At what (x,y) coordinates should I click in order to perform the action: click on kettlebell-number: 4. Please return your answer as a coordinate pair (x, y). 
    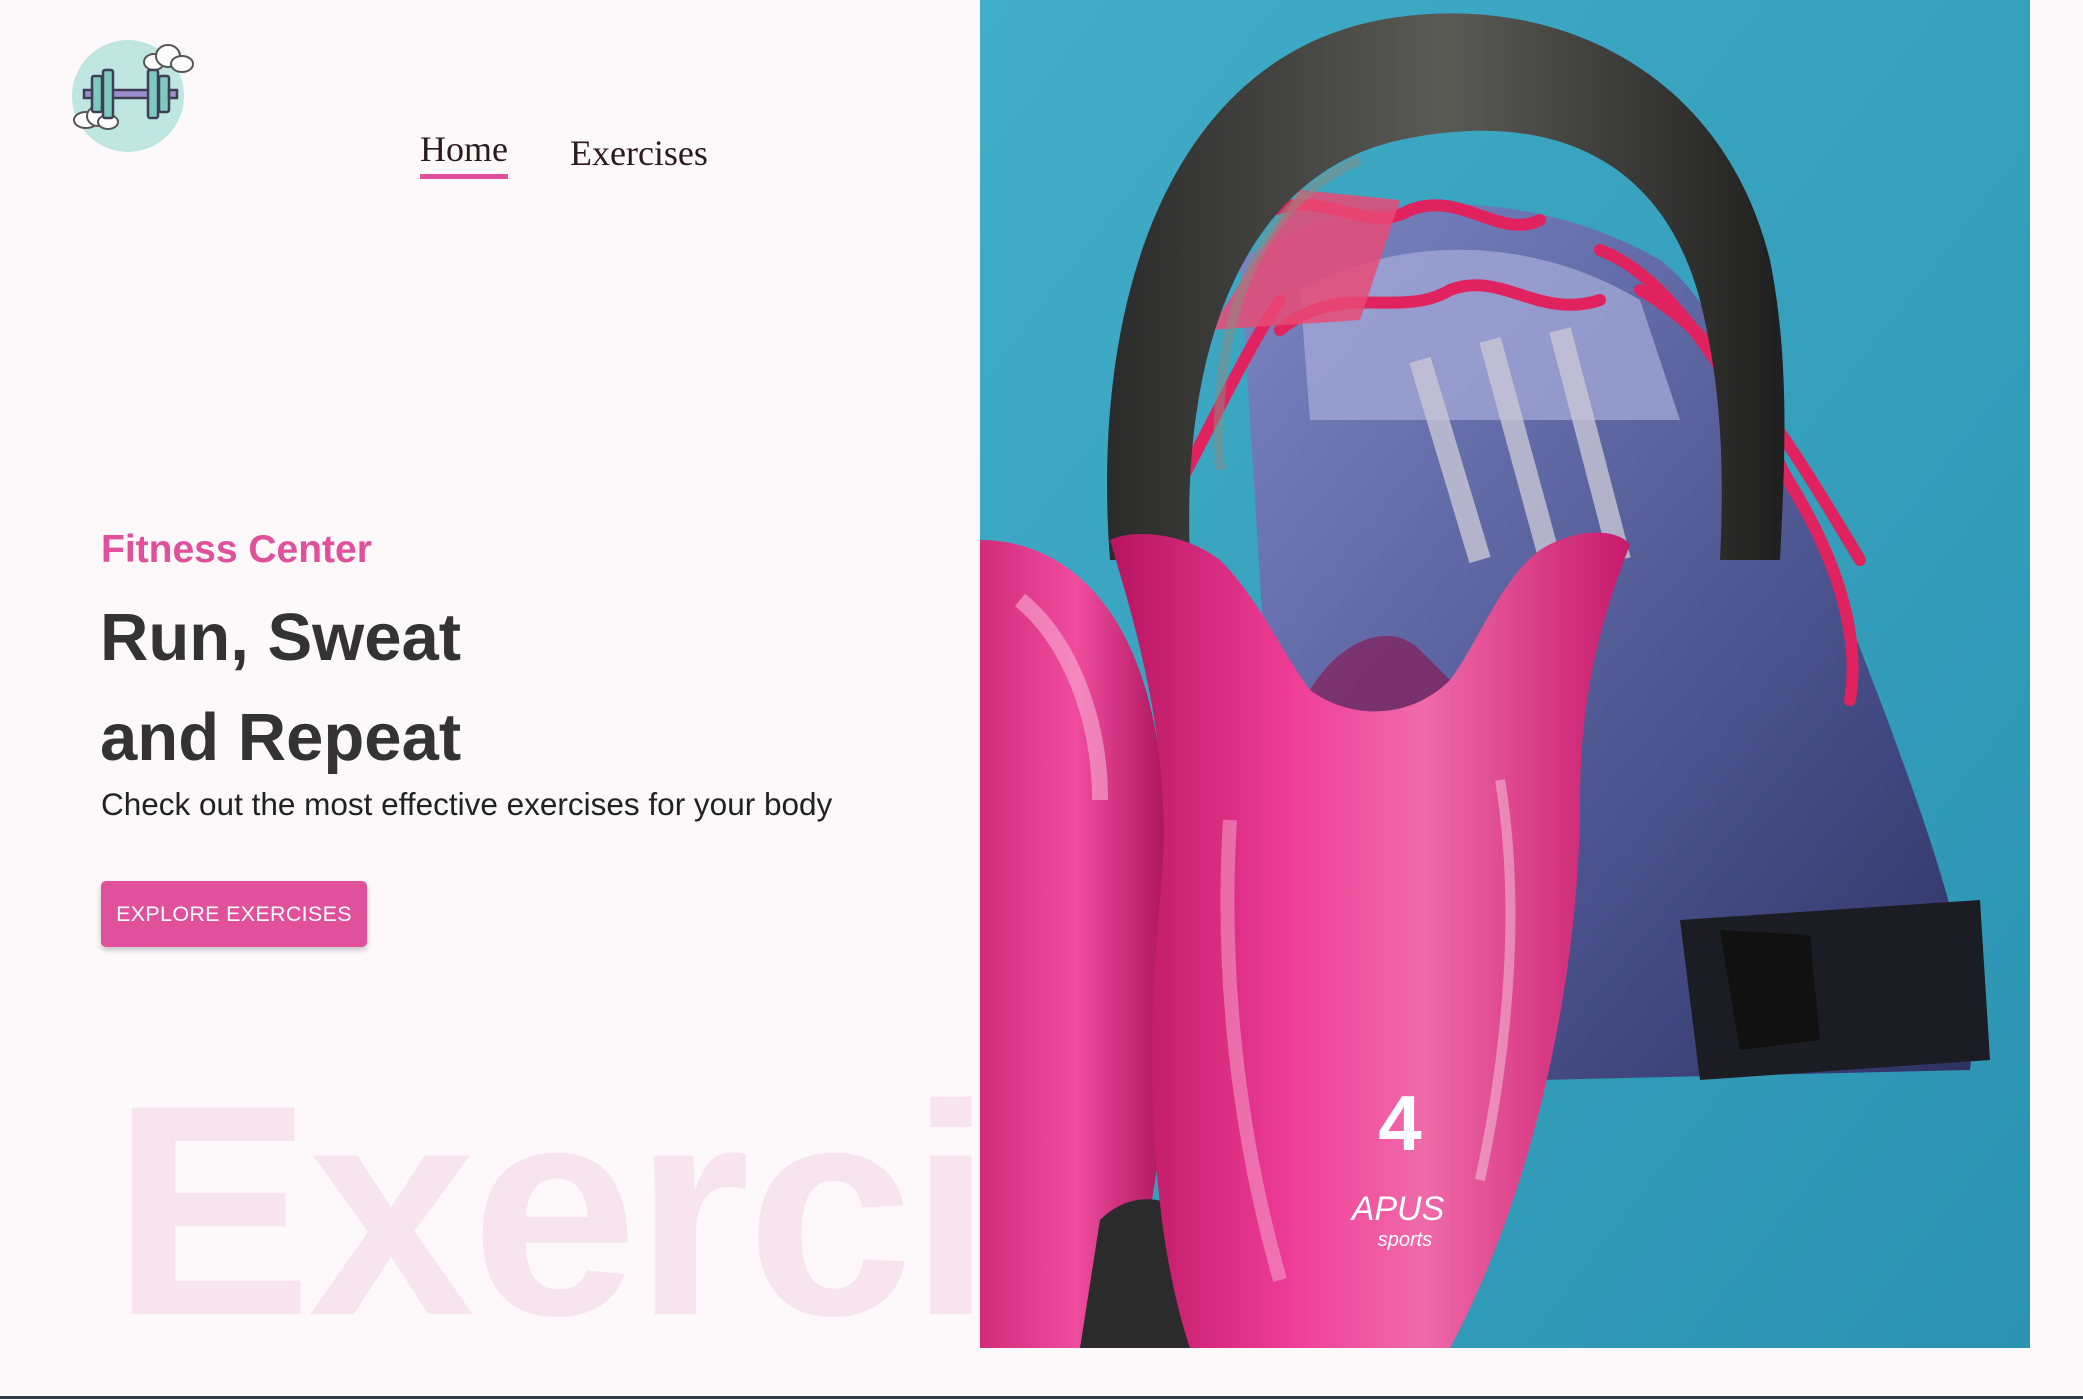
    Looking at the image, I should click on (1399, 1123).